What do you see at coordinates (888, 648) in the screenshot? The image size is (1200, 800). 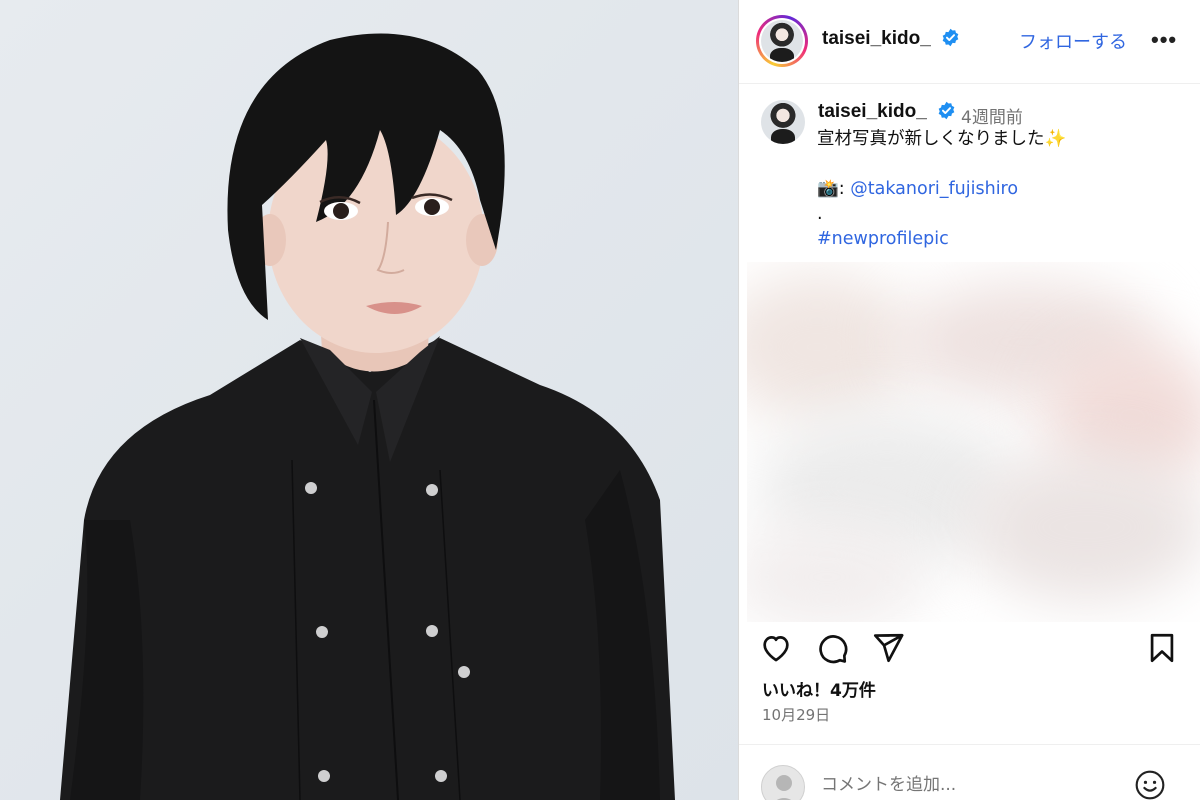 I see `send-icon` at bounding box center [888, 648].